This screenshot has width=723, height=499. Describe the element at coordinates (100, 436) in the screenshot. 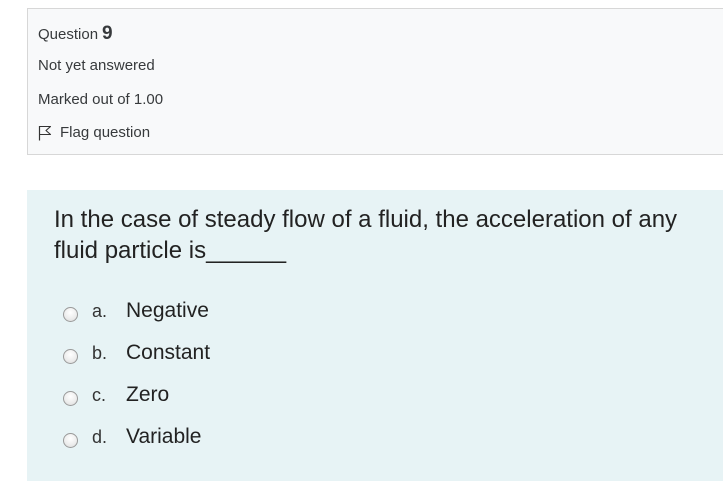

I see `answer-letter: d.` at that location.